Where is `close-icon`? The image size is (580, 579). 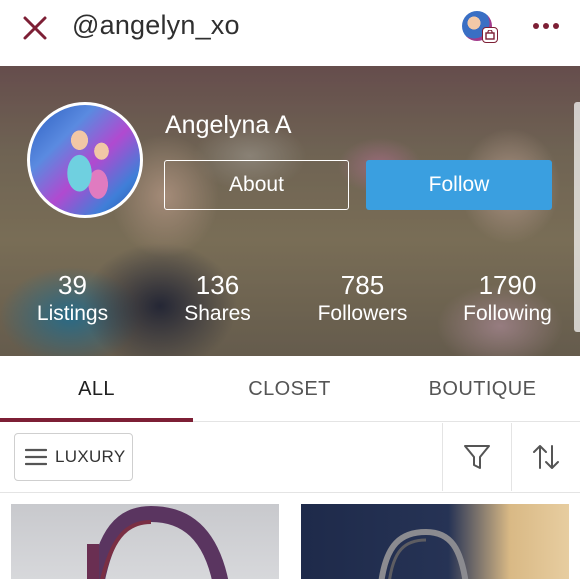
close-icon is located at coordinates (35, 28).